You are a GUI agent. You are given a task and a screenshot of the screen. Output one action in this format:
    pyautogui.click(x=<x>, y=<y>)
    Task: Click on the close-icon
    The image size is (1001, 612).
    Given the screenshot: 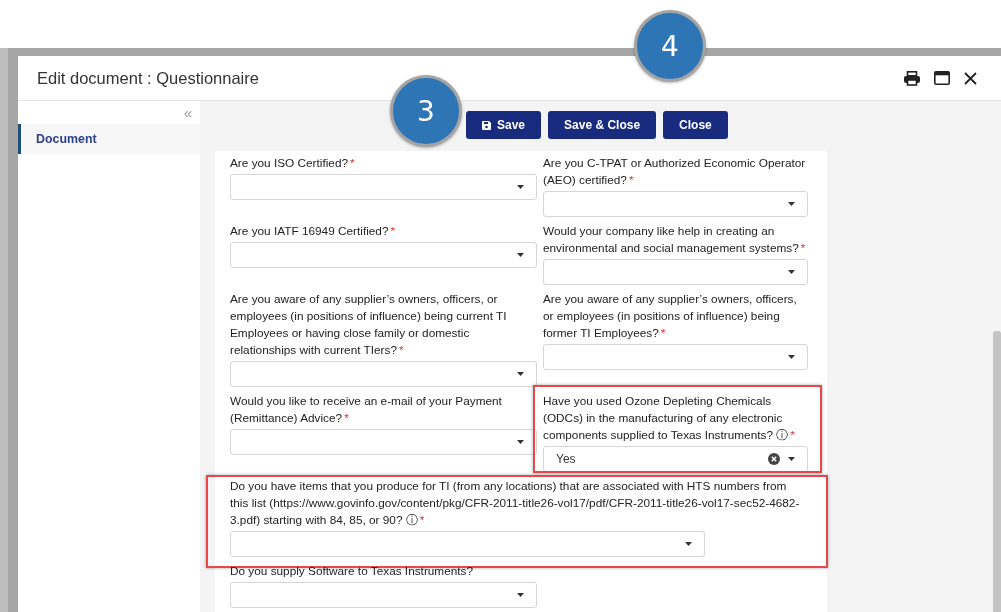 What is the action you would take?
    pyautogui.click(x=970, y=78)
    